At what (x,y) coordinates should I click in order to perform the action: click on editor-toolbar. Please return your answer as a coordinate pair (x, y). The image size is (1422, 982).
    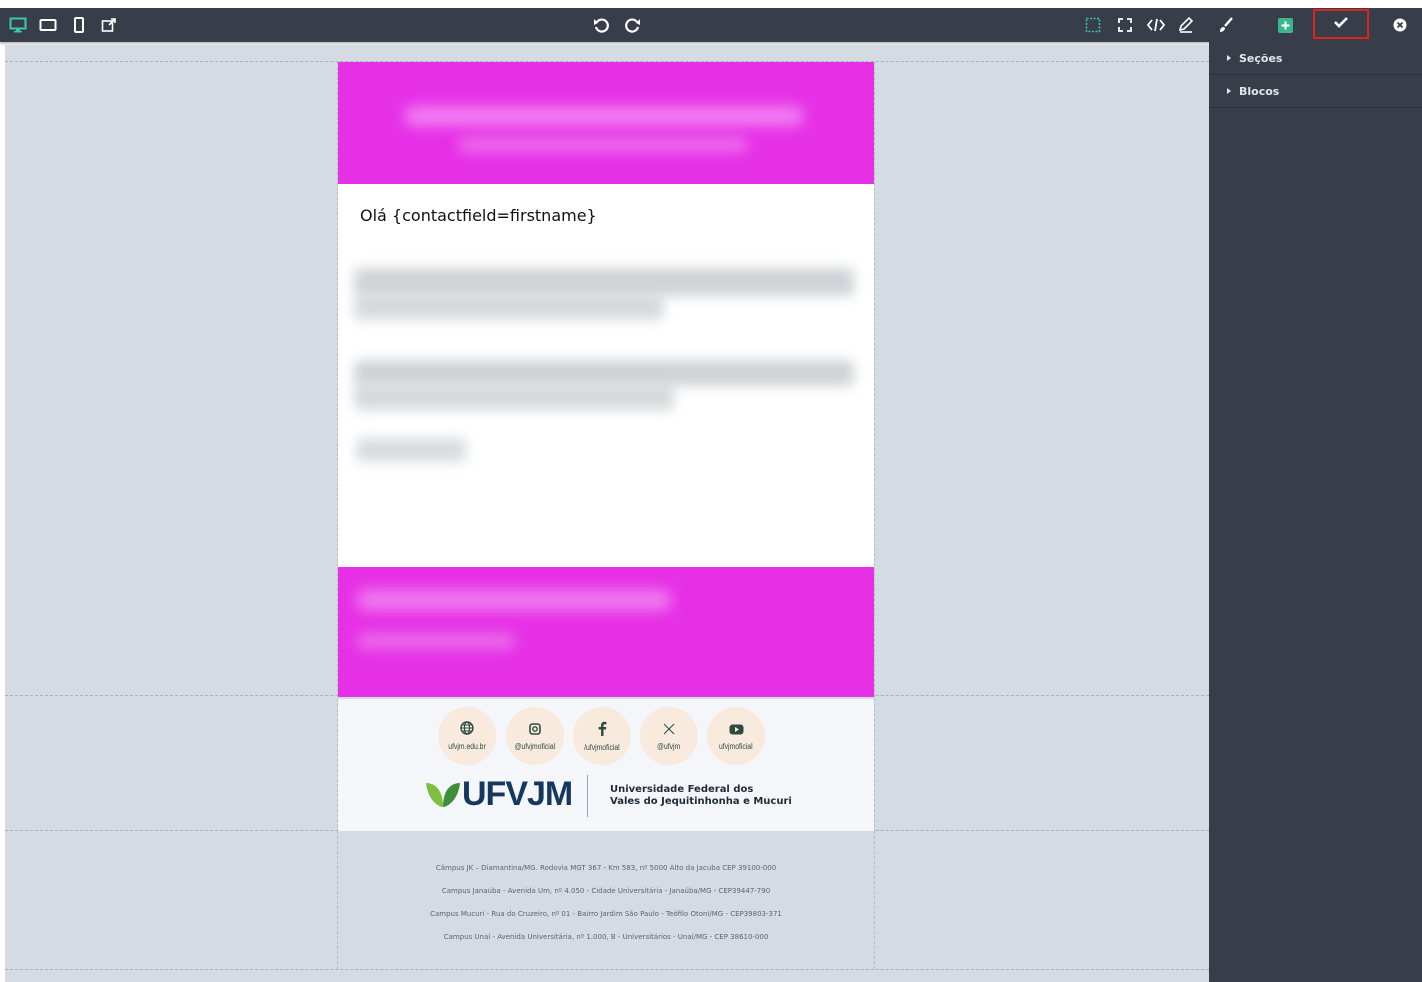
    Looking at the image, I should click on (711, 25).